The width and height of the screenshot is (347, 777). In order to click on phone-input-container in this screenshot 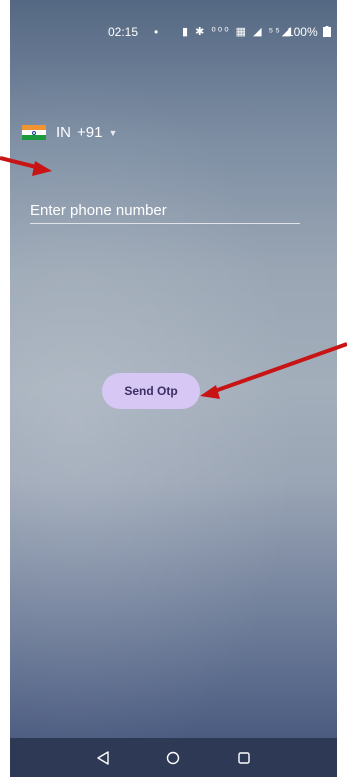, I will do `click(165, 213)`.